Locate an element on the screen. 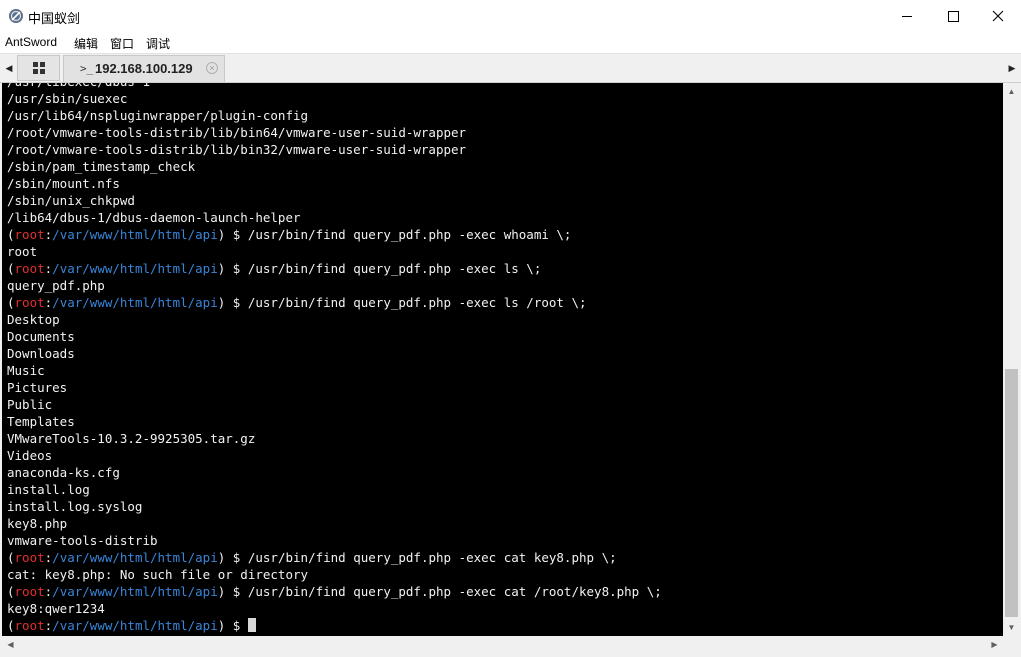 Image resolution: width=1021 pixels, height=657 pixels. antsword-logo-icon is located at coordinates (16, 16).